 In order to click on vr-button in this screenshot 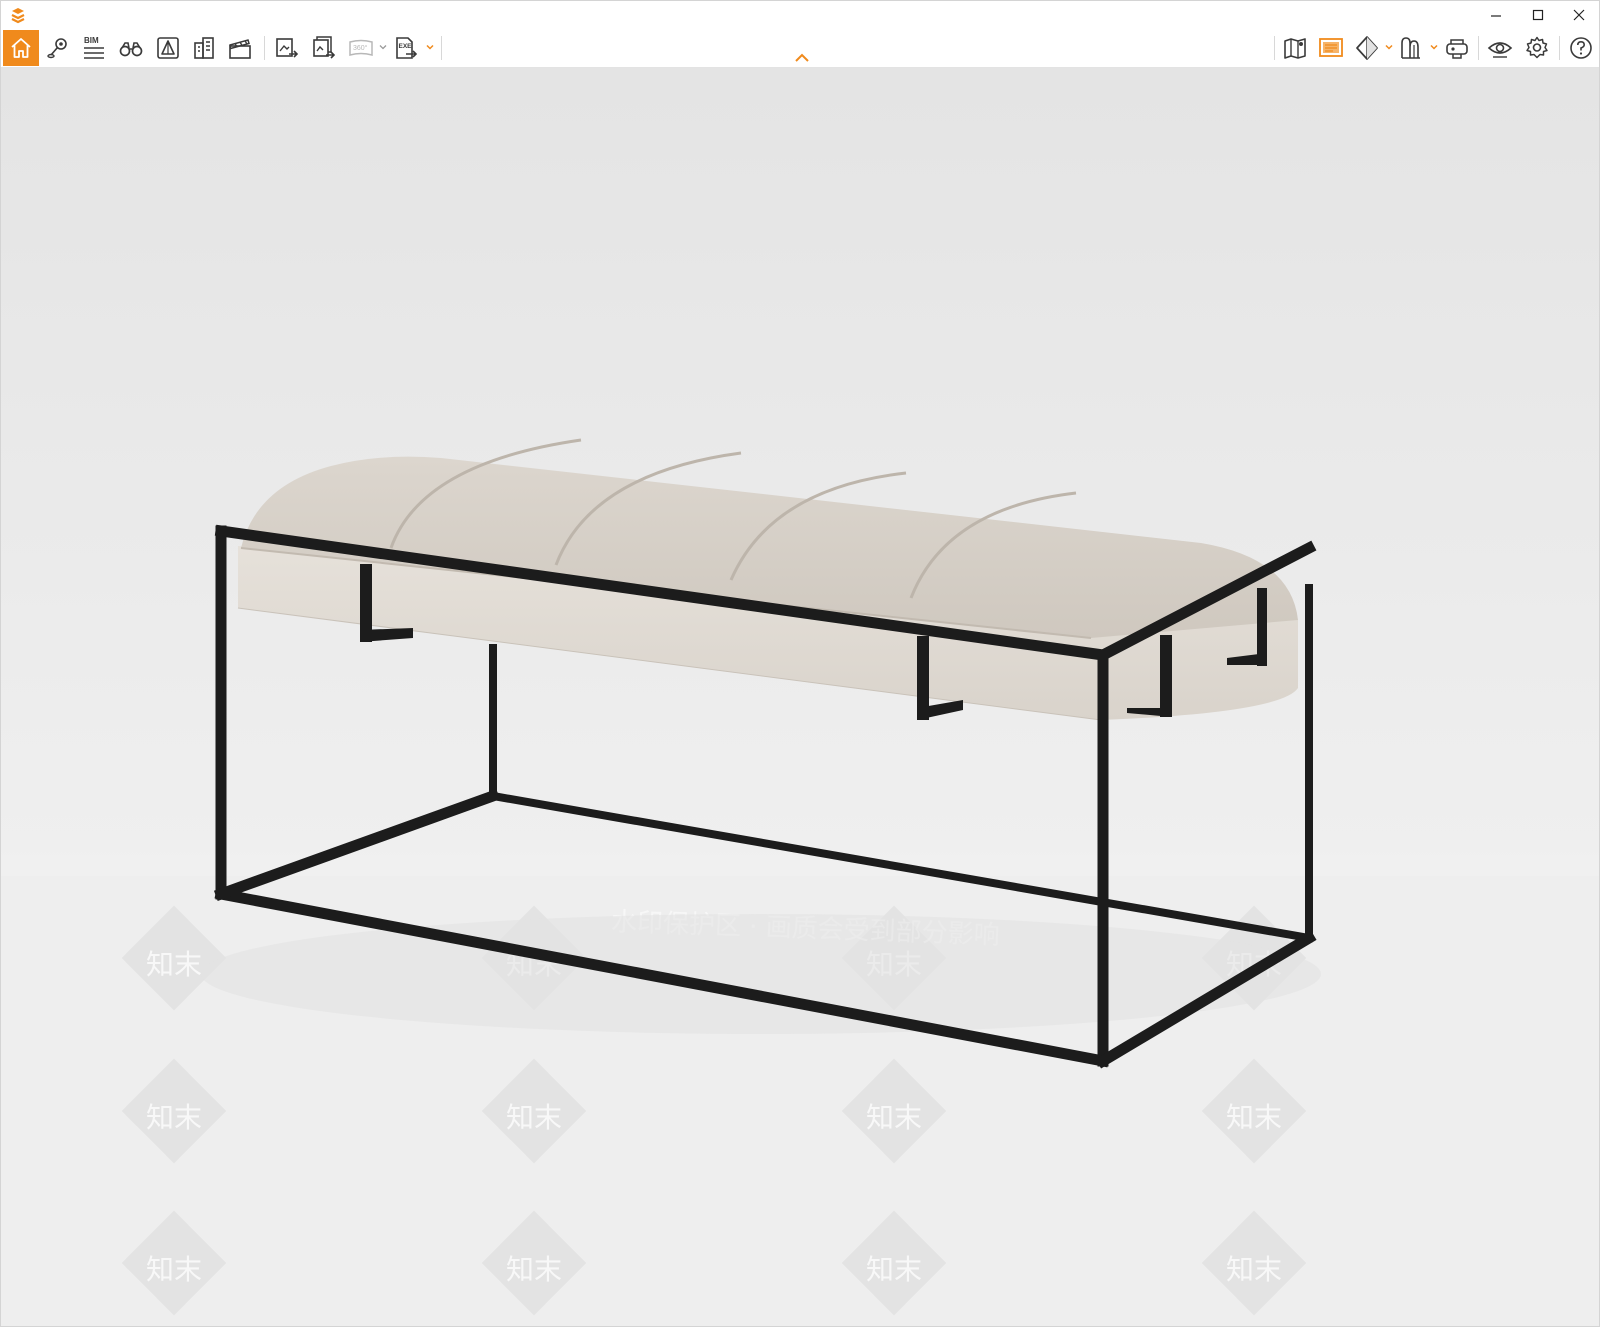, I will do `click(1457, 48)`.